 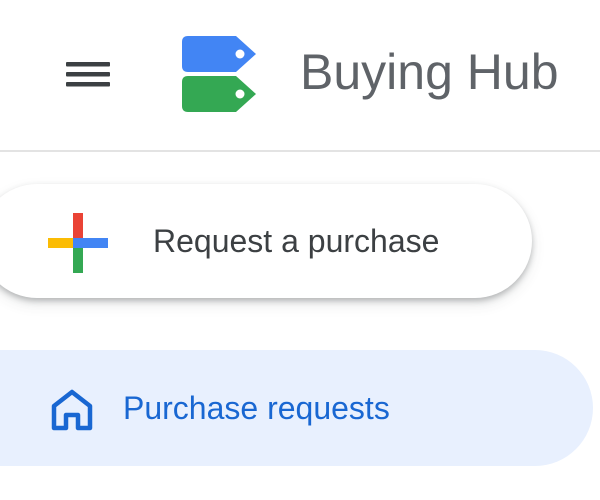 What do you see at coordinates (219, 74) in the screenshot?
I see `buying-hub-logo-icon` at bounding box center [219, 74].